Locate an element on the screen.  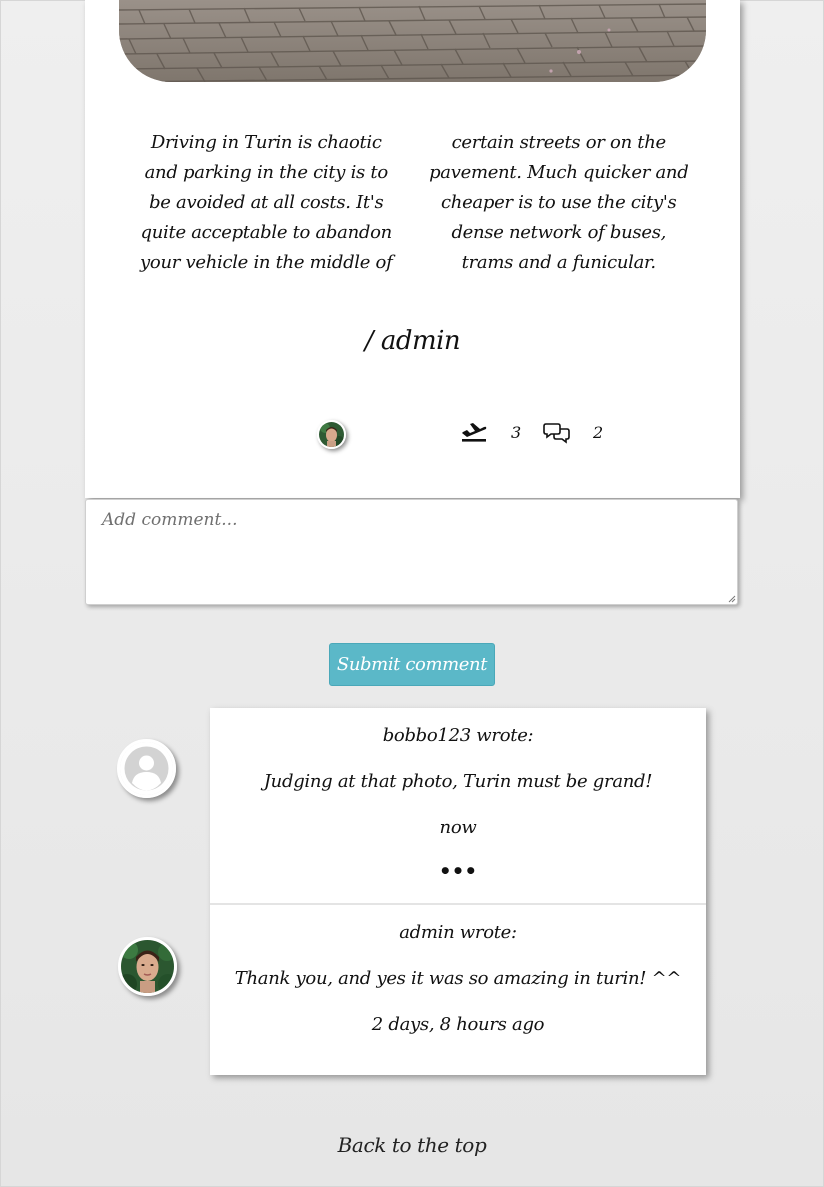
avatar-photo-icon is located at coordinates (331, 434).